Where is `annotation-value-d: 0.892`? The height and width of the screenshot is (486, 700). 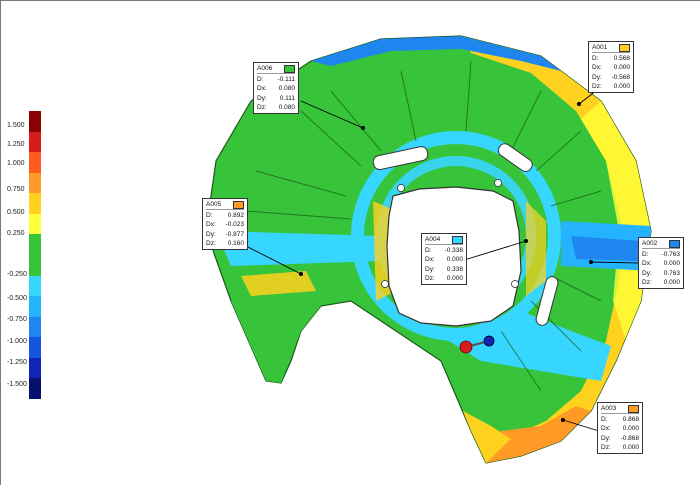 annotation-value-d: 0.892 is located at coordinates (235, 216).